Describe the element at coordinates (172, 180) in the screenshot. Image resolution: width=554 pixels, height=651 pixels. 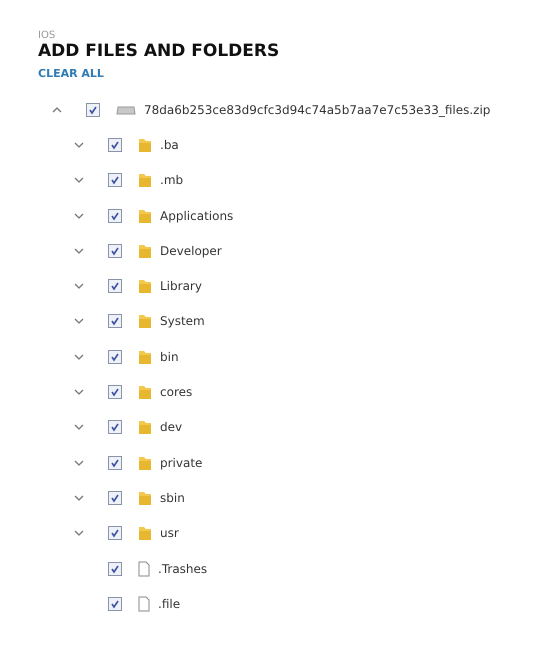
I see `item-name: .mb` at that location.